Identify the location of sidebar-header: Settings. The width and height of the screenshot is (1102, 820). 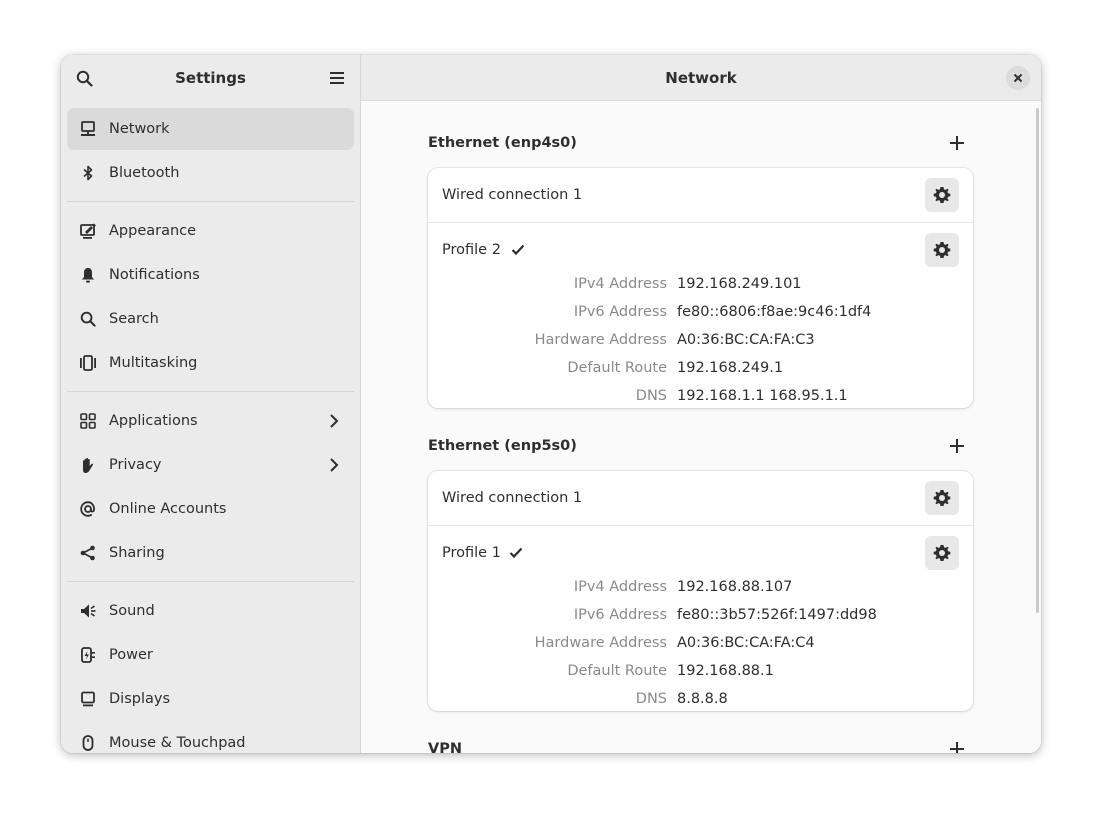
(210, 78).